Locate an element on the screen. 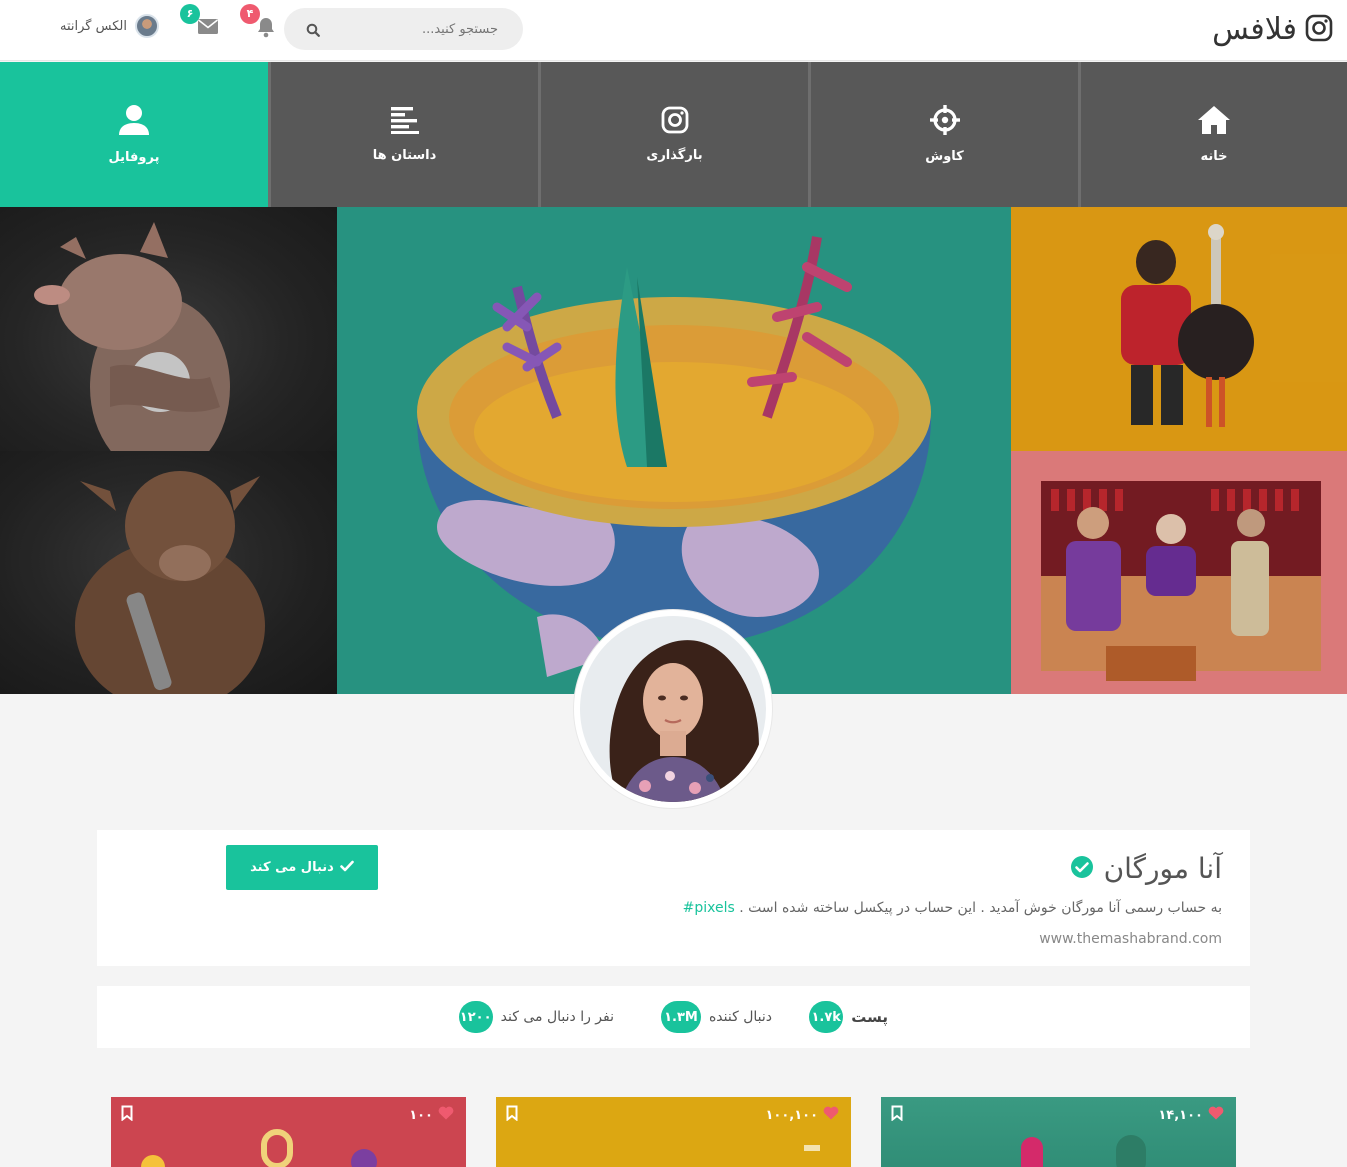 This screenshot has width=1347, height=1167. post-card: ۱۴,۱۰۰ is located at coordinates (1058, 1132).